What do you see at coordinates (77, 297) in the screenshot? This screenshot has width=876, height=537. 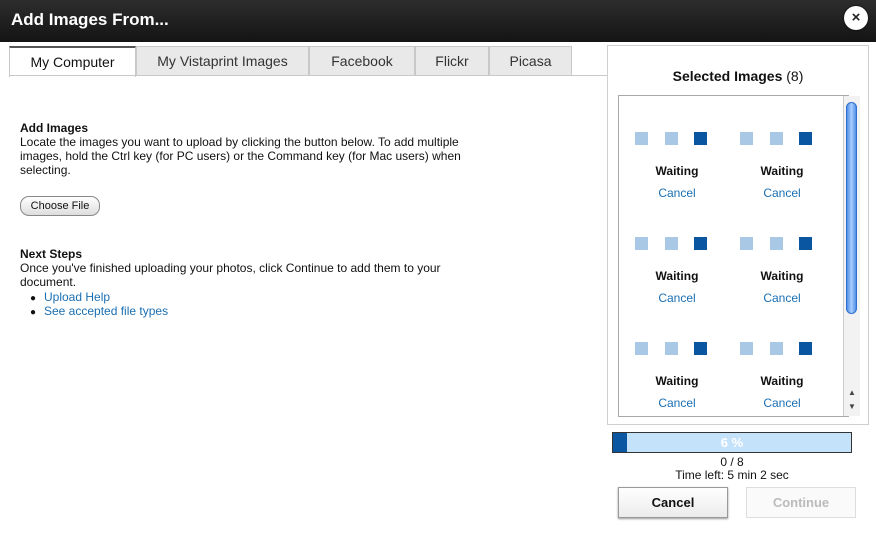 I see `upload-help-link: Upload Help` at bounding box center [77, 297].